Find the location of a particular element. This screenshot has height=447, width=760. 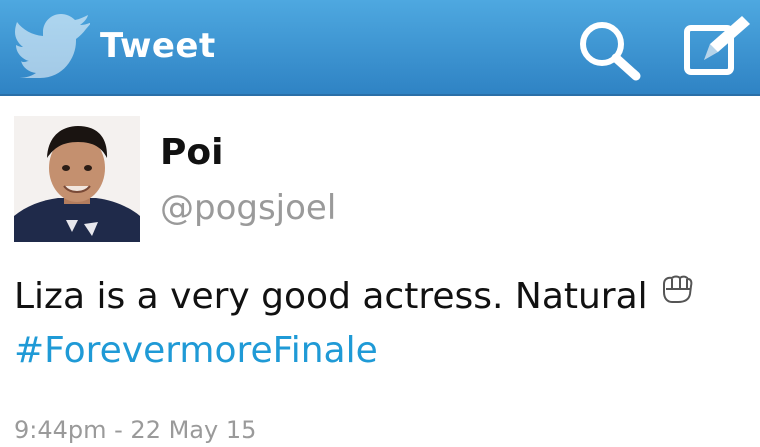

tweet-body: Liza is a very good actress. Natural is located at coordinates (331, 296).